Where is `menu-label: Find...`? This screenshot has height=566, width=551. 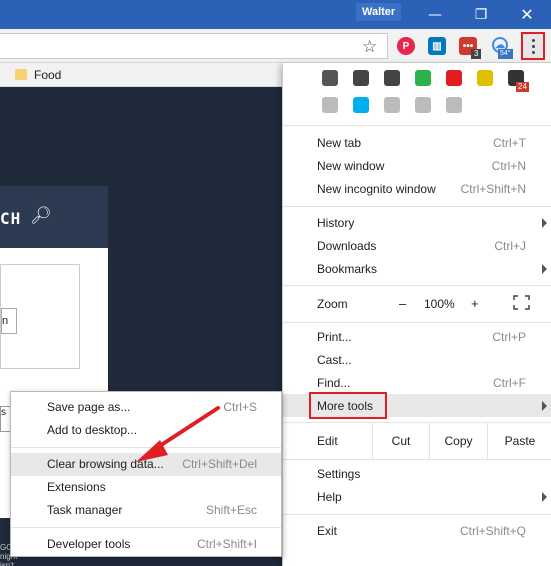
menu-label: Find... is located at coordinates (334, 383).